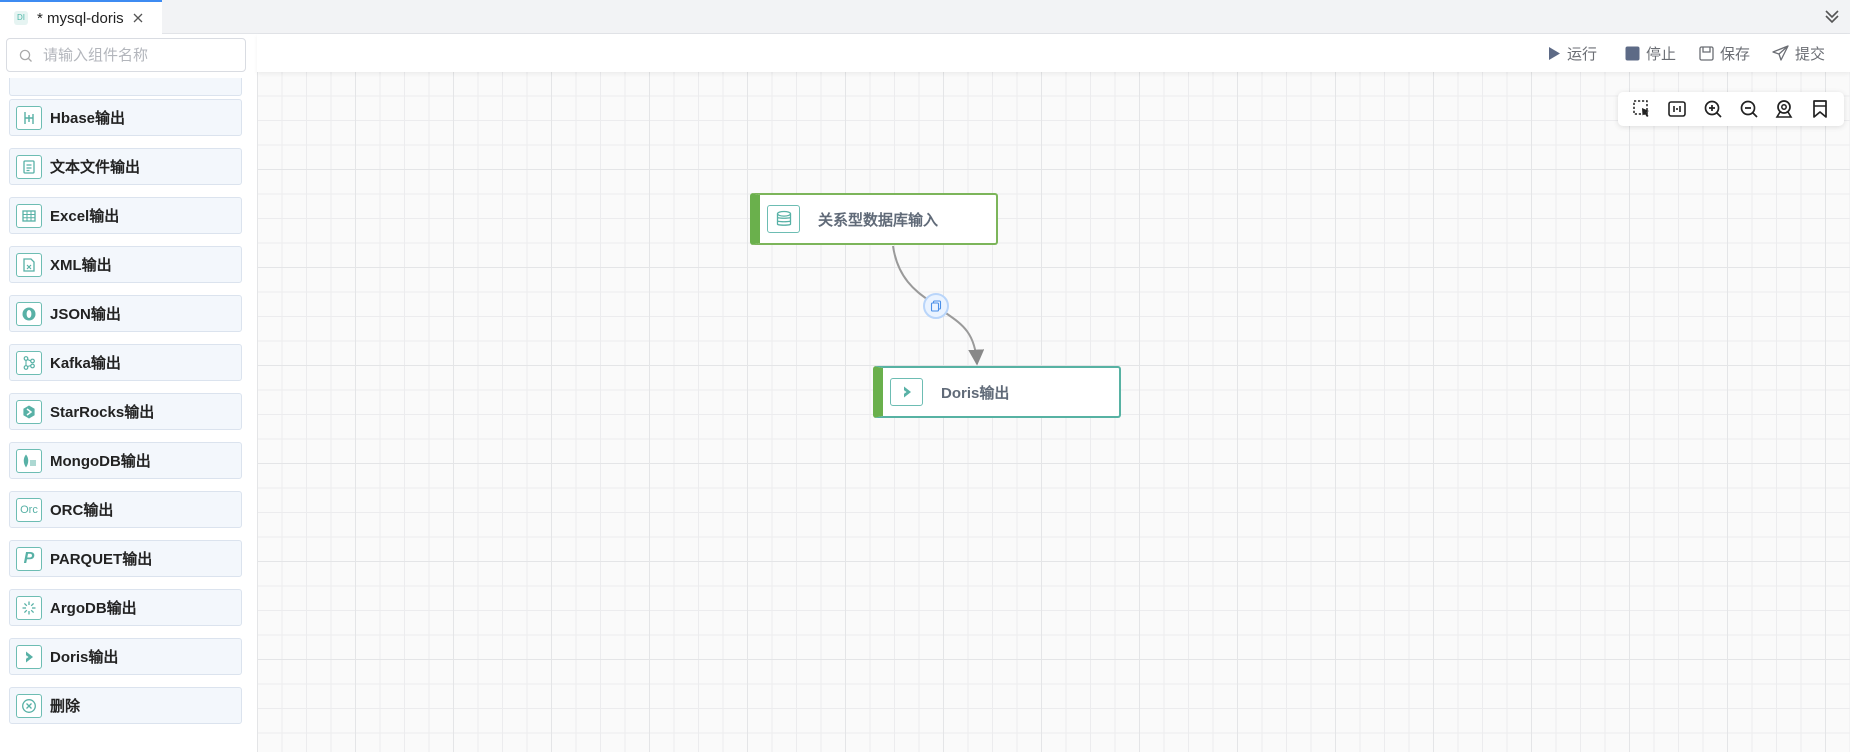 Image resolution: width=1850 pixels, height=752 pixels. I want to click on play-icon, so click(1554, 53).